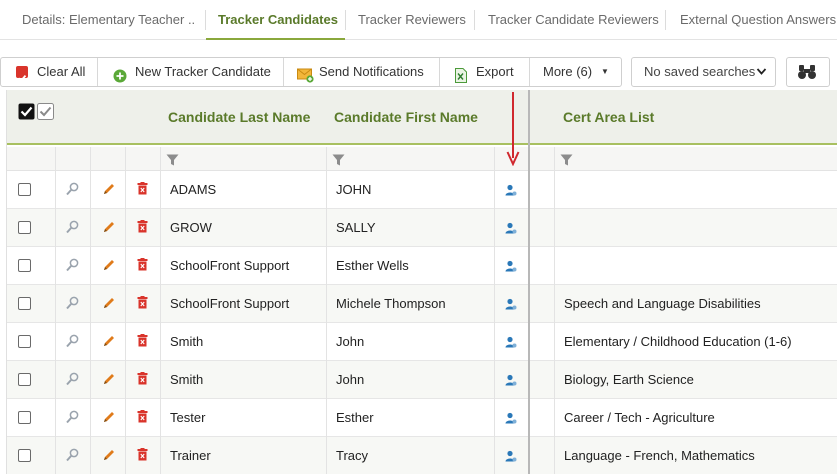 The width and height of the screenshot is (837, 474). What do you see at coordinates (239, 117) in the screenshot?
I see `column-header-last-name: Candidate Last Name` at bounding box center [239, 117].